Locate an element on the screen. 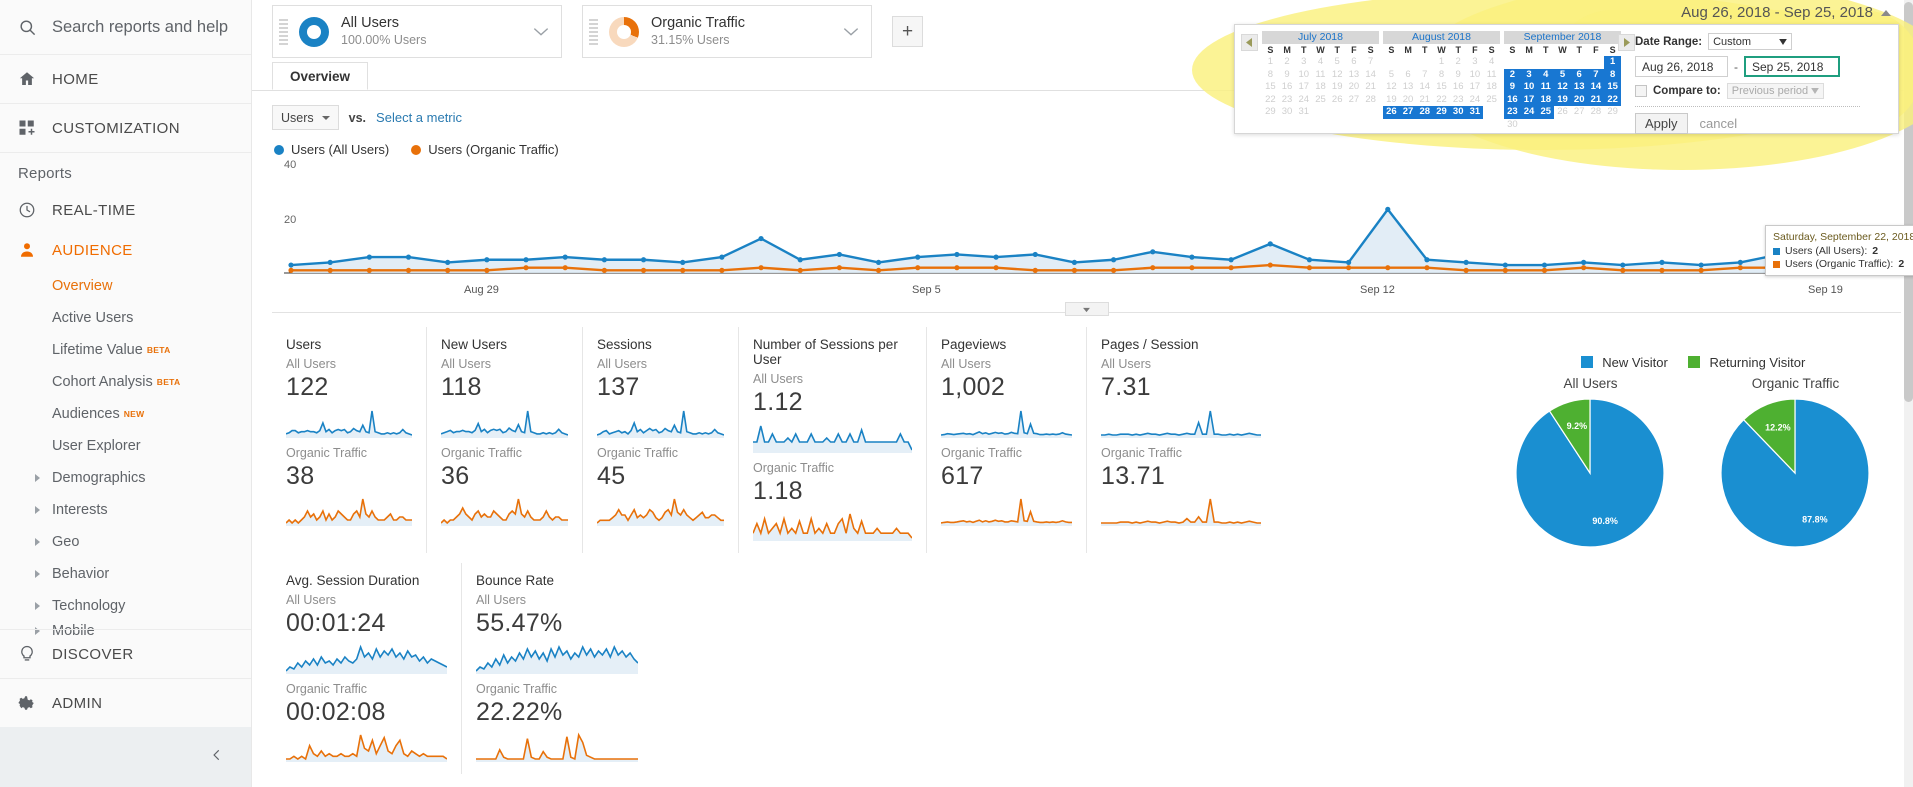  calendar-day: 18 is located at coordinates (1320, 87).